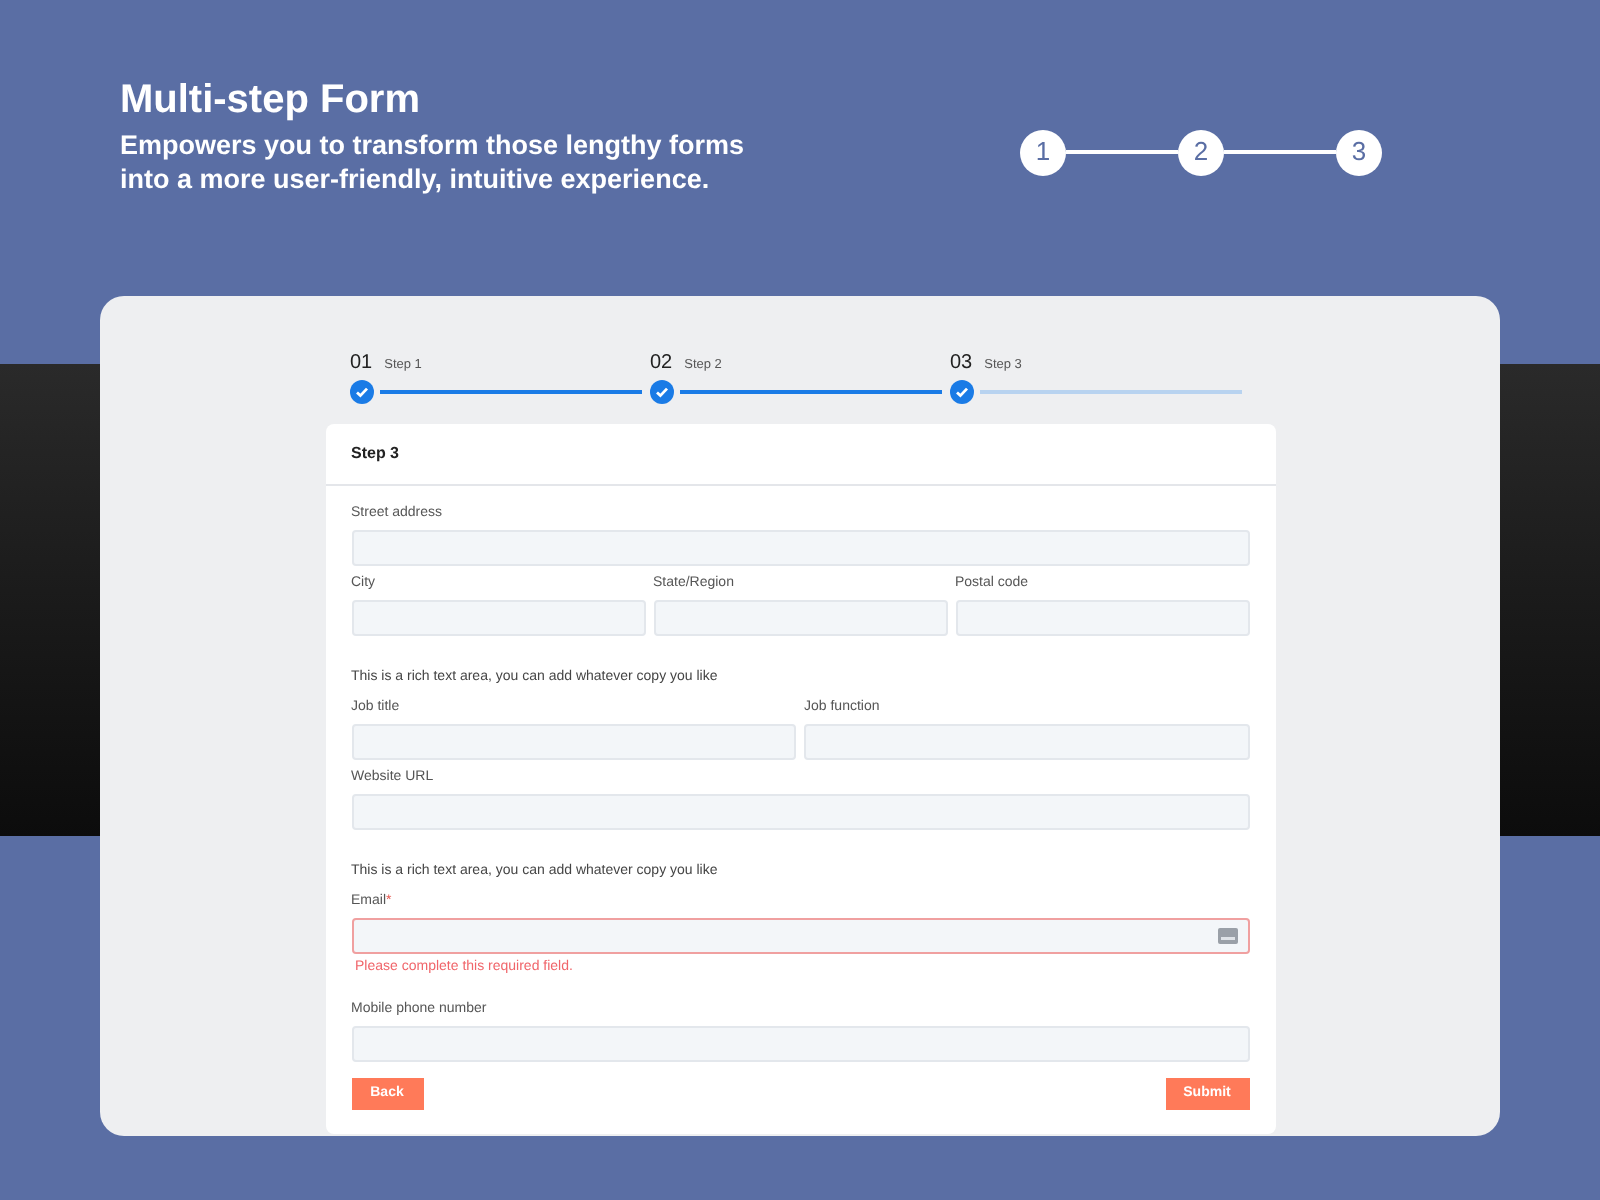 This screenshot has height=1200, width=1600. I want to click on step-number: 02, so click(661, 364).